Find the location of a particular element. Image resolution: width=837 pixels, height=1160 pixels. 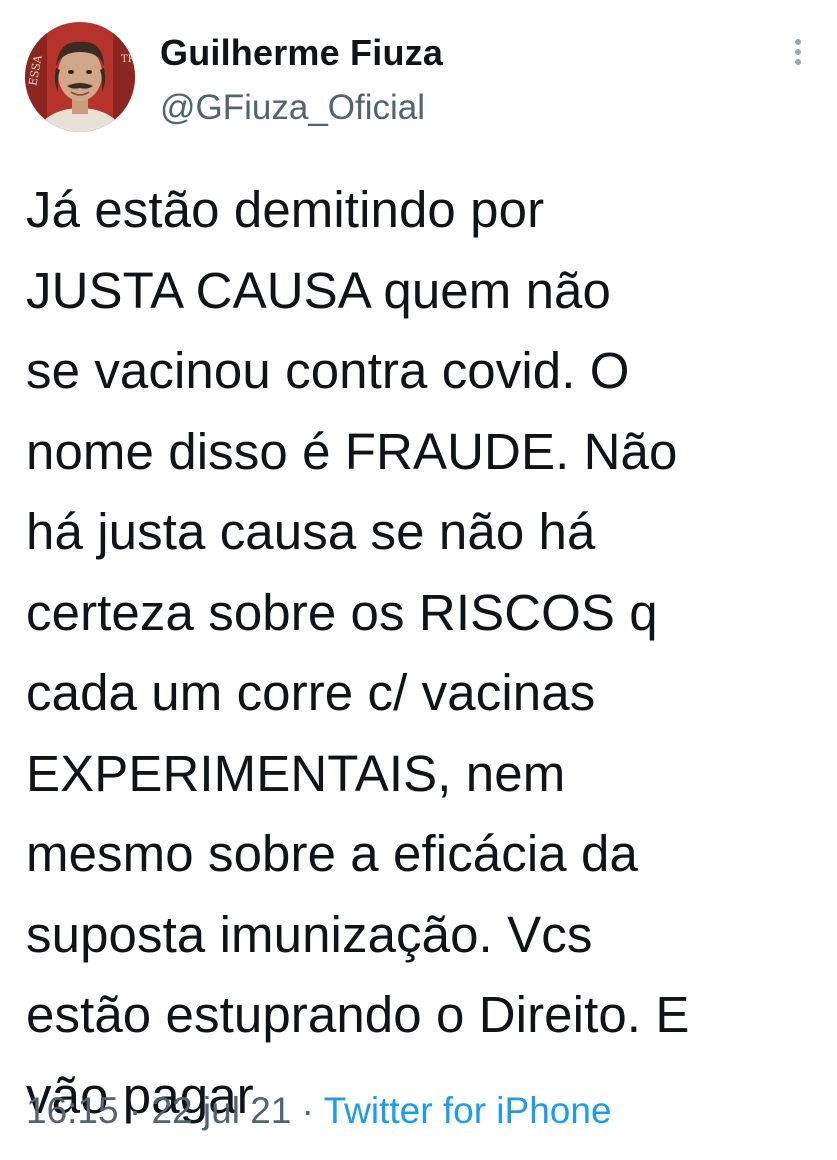

tweet-meta: 16:15 · 22 jul 21 · Twitter for iPhone is located at coordinates (319, 1111).